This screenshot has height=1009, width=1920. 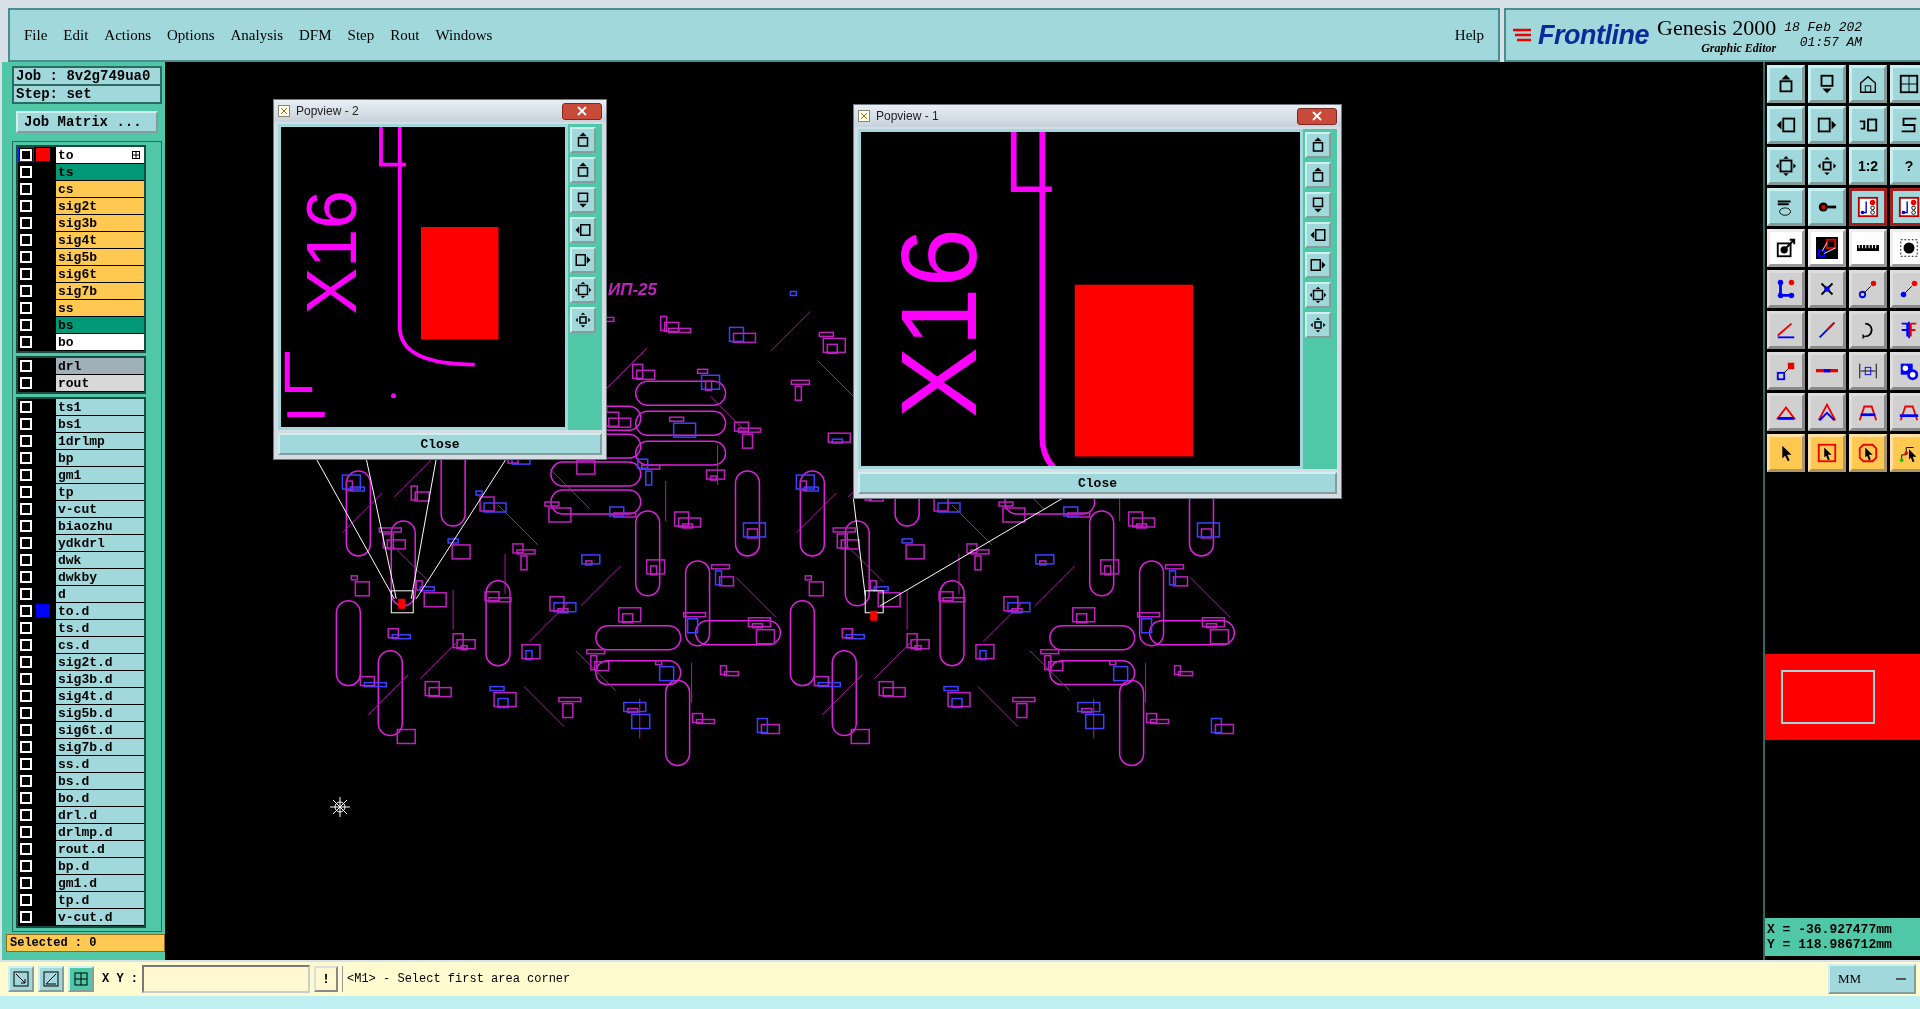 What do you see at coordinates (100, 458) in the screenshot?
I see `layer-item: bp` at bounding box center [100, 458].